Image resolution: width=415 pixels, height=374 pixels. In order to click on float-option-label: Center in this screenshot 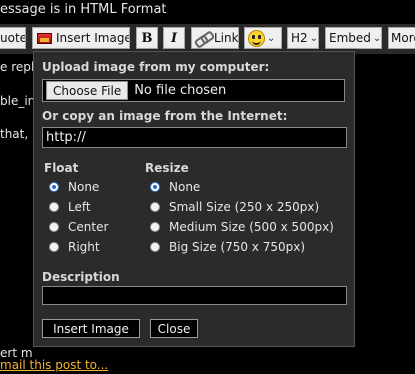, I will do `click(88, 227)`.